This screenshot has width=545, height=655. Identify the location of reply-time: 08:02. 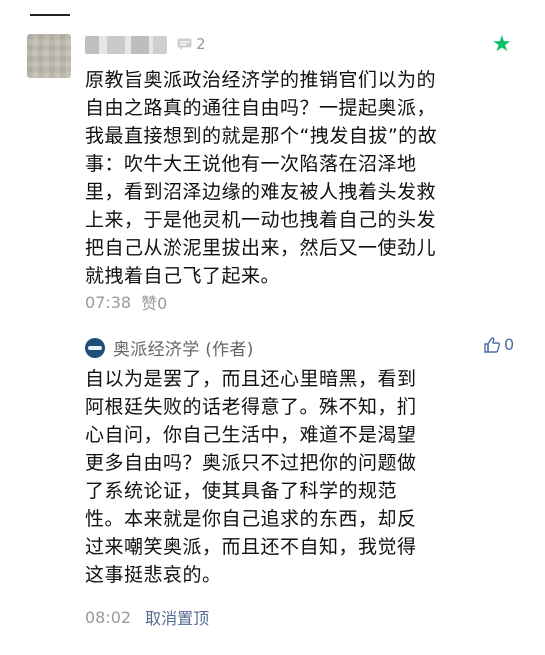
(108, 617).